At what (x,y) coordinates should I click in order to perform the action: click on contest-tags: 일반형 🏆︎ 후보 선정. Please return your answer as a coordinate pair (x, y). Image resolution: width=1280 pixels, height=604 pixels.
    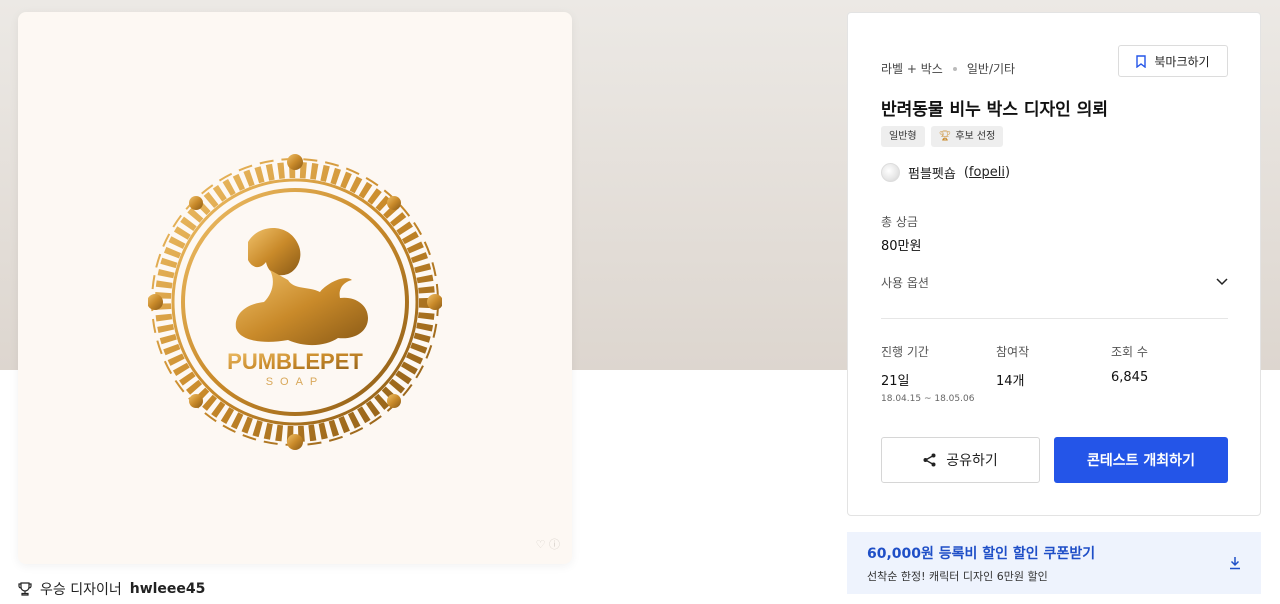
    Looking at the image, I should click on (942, 136).